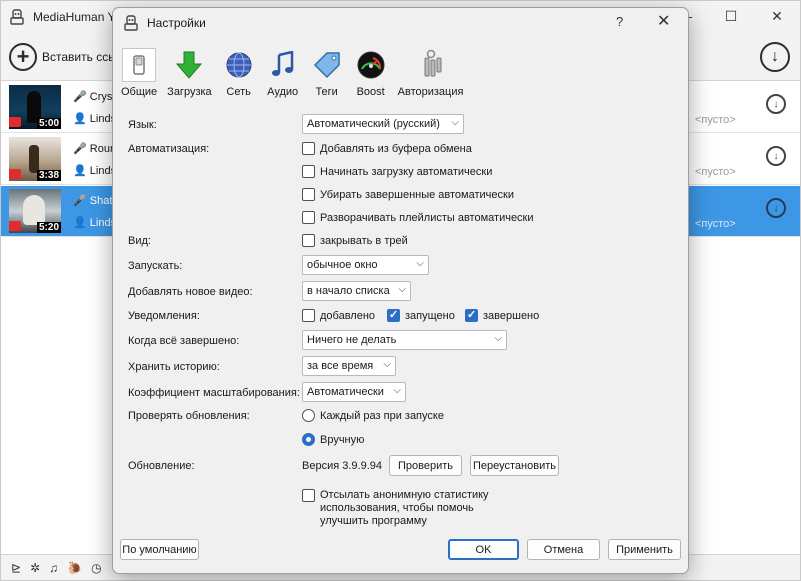  What do you see at coordinates (663, 21) in the screenshot?
I see `dialog-close-button: ✕` at bounding box center [663, 21].